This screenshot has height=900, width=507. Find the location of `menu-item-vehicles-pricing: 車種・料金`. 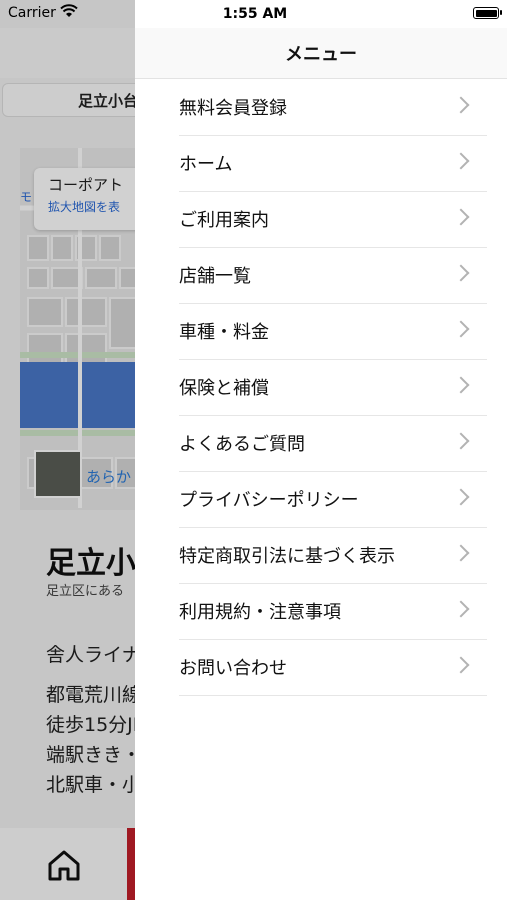

menu-item-vehicles-pricing: 車種・料金 is located at coordinates (333, 332).